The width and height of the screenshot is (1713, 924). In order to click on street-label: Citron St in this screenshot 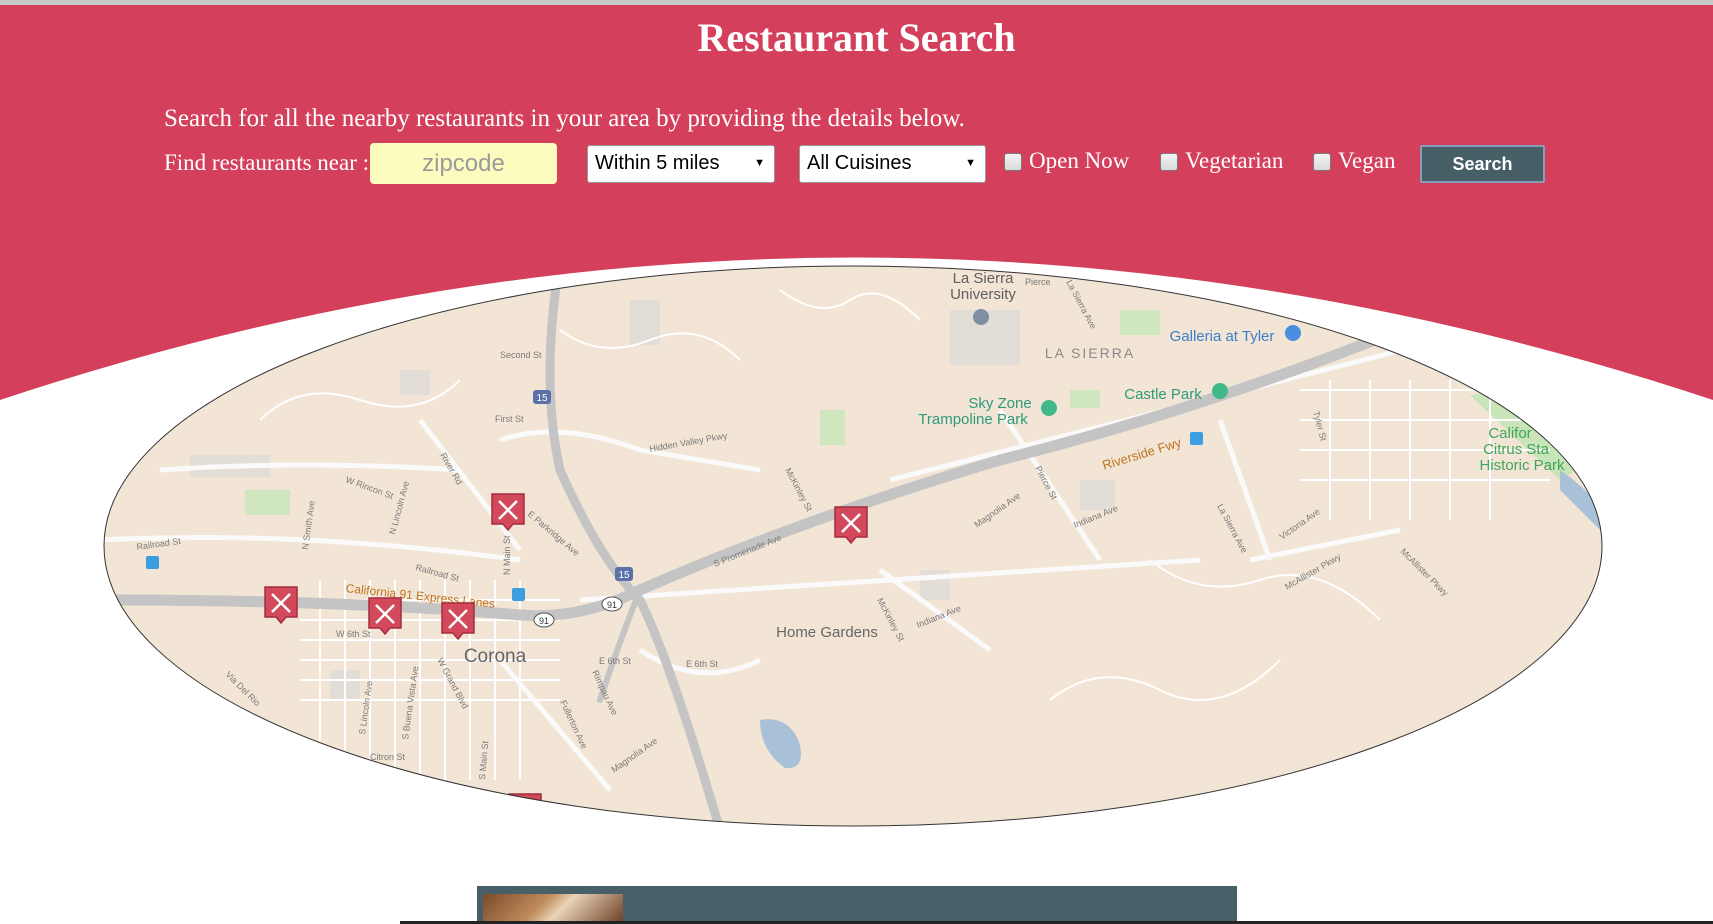, I will do `click(388, 757)`.